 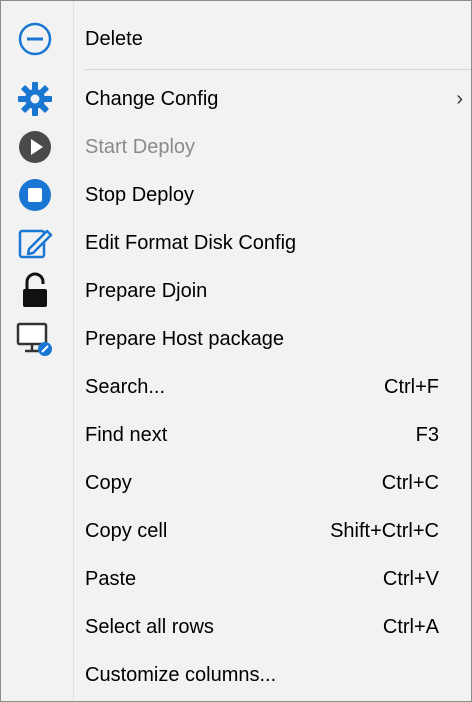 I want to click on menu-item-delete: Delete, so click(x=236, y=39).